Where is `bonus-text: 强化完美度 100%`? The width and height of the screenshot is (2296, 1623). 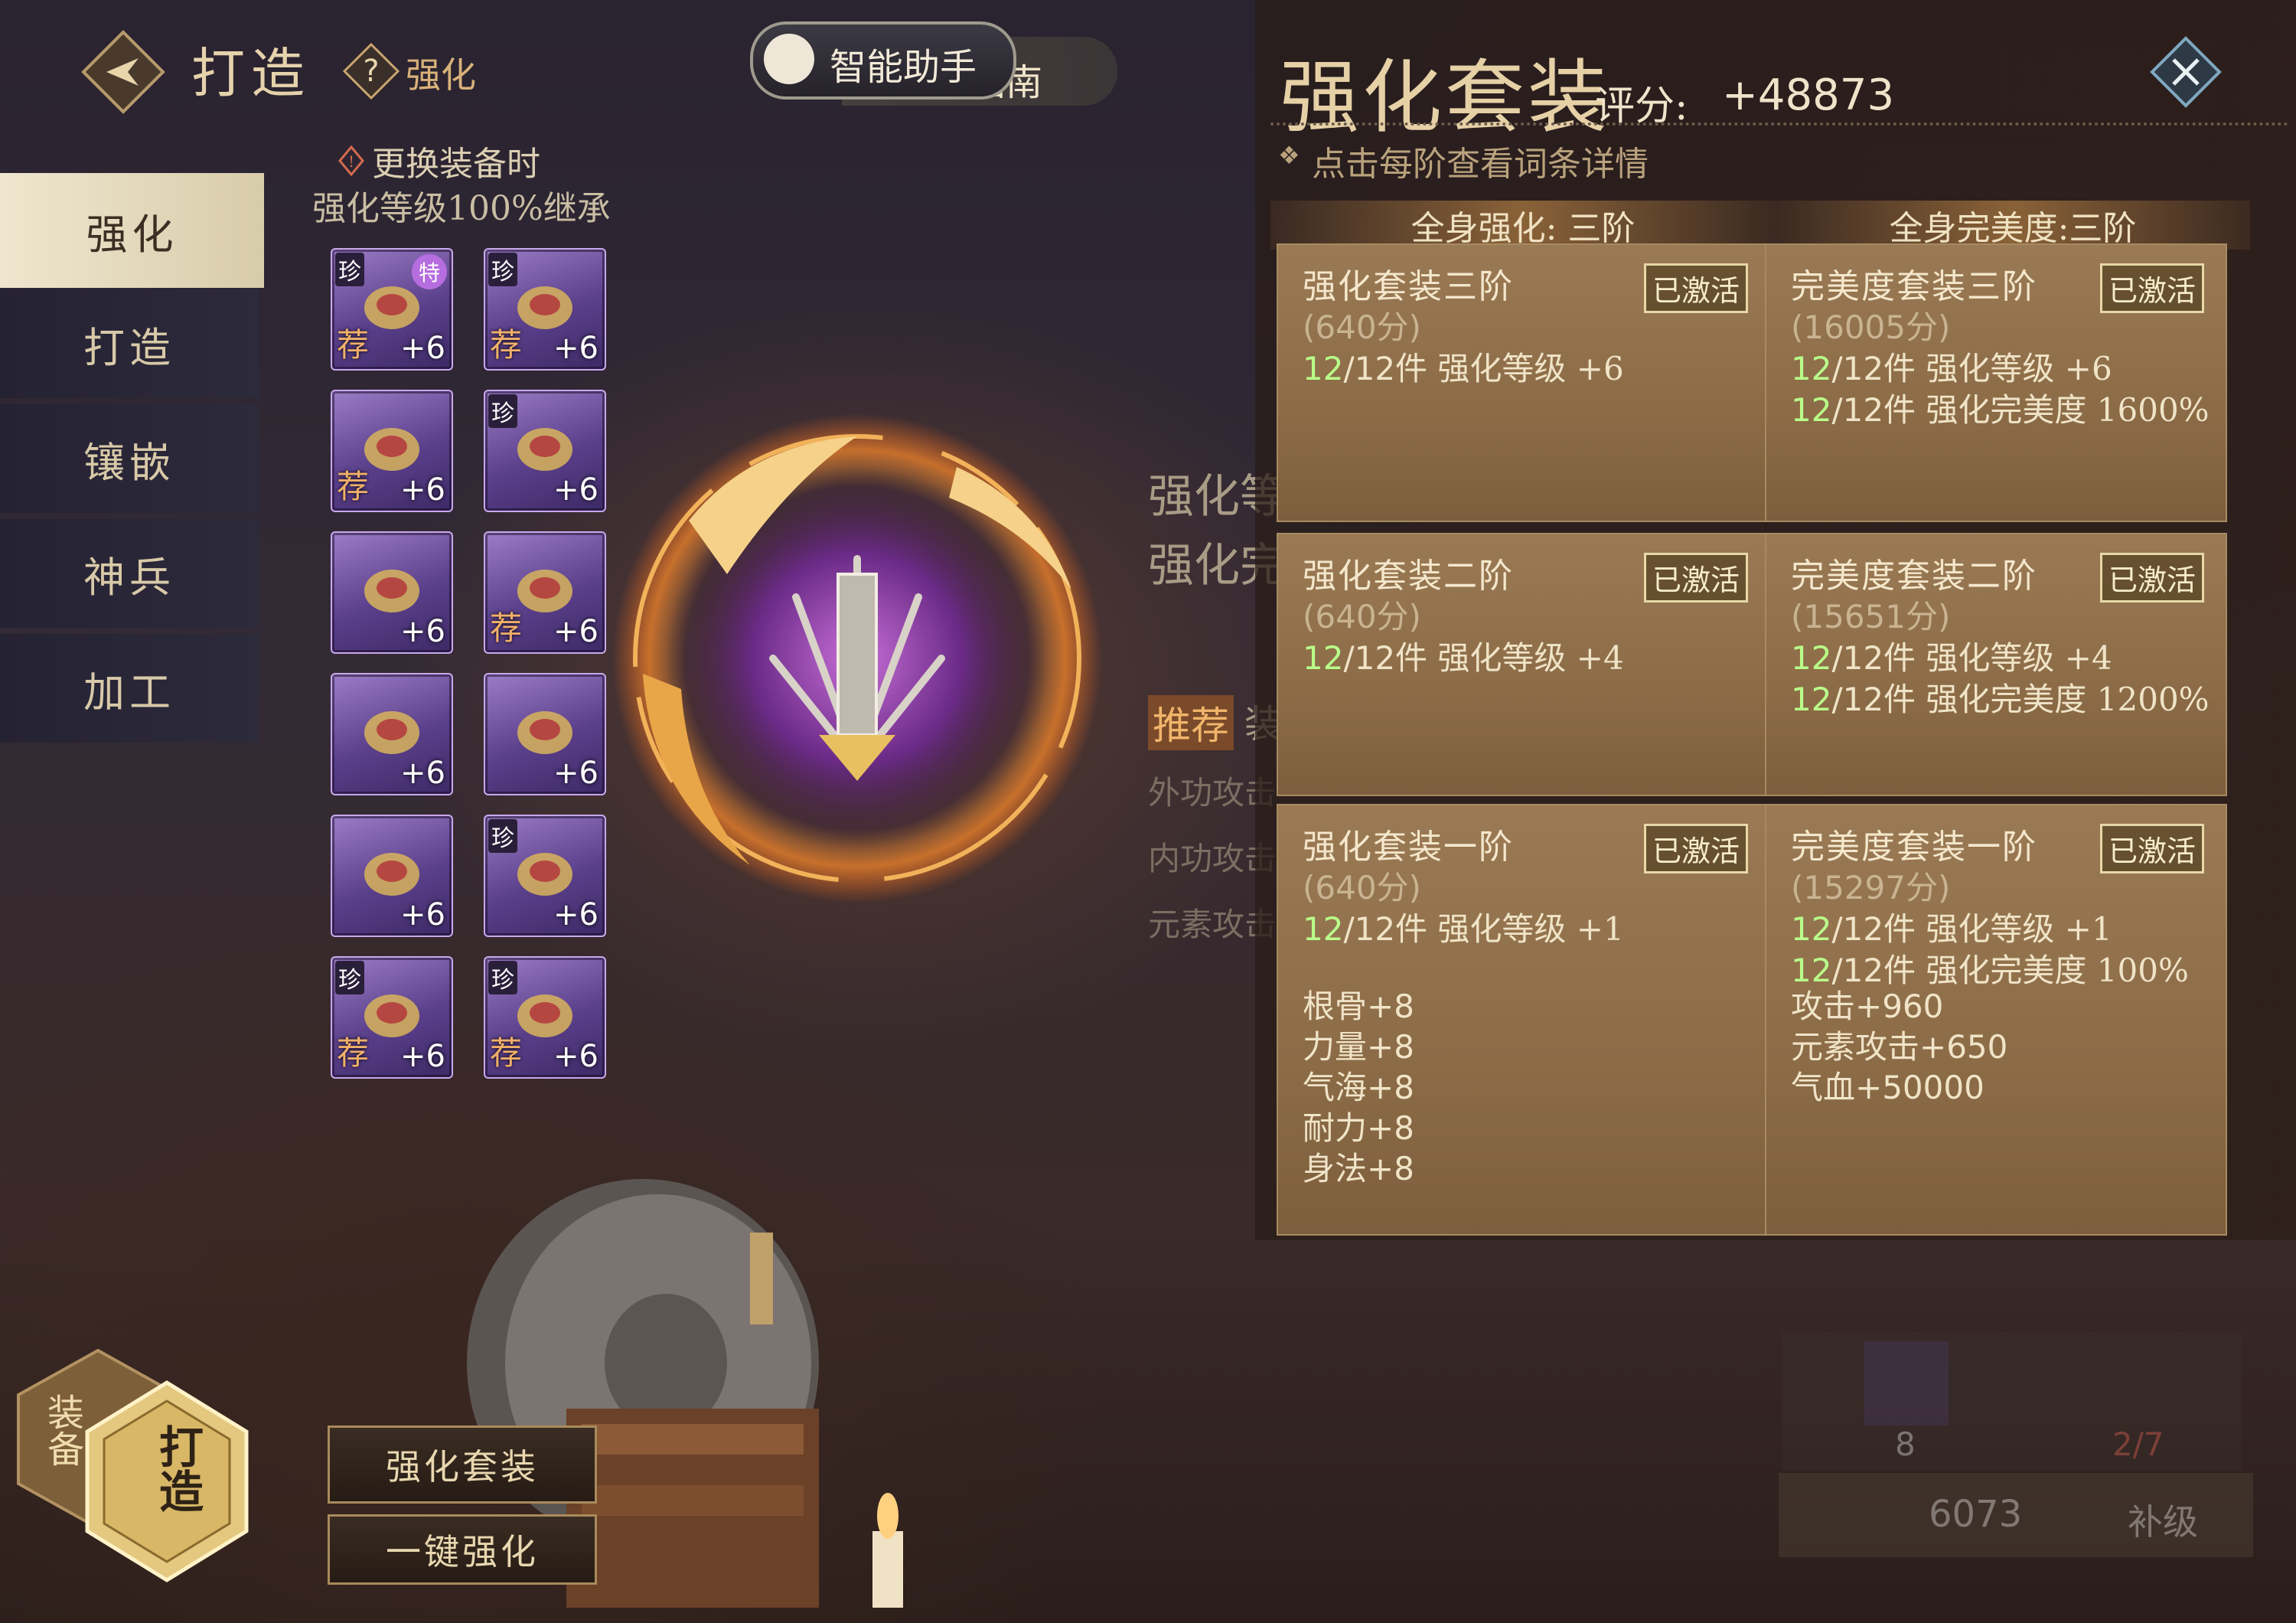
bonus-text: 强化完美度 100% is located at coordinates (2057, 970).